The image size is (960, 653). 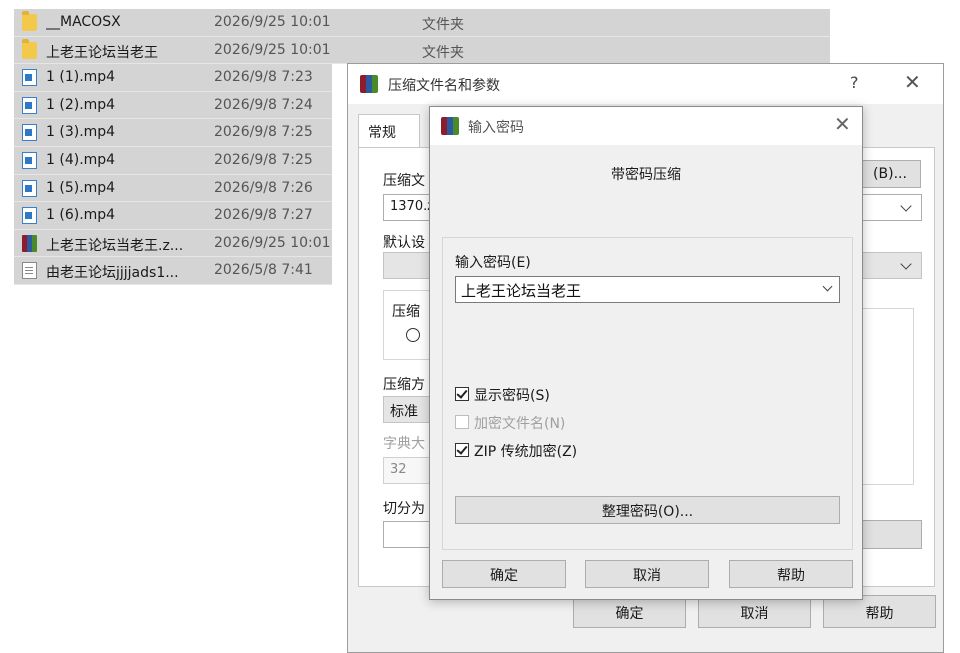 I want to click on file-row: 上老王论坛当老王 2026/9/25 10:01 文件夹, so click(x=422, y=50).